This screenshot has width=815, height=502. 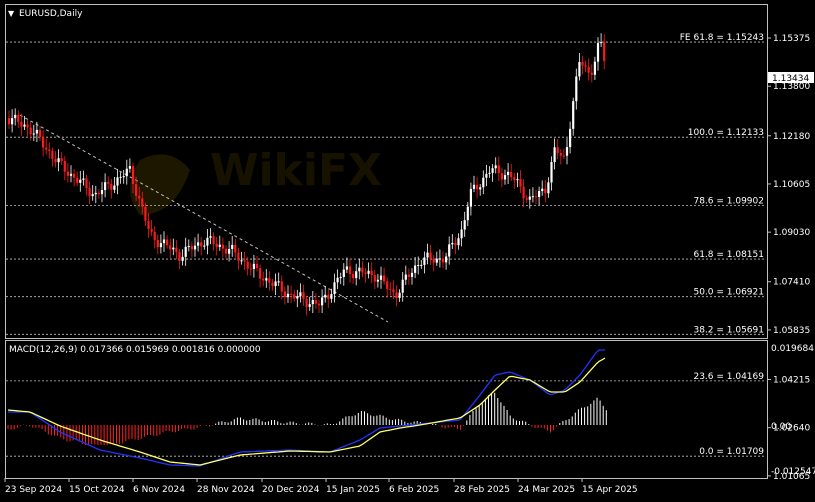 I want to click on chart-dropdown-icon: ▼, so click(x=11, y=13).